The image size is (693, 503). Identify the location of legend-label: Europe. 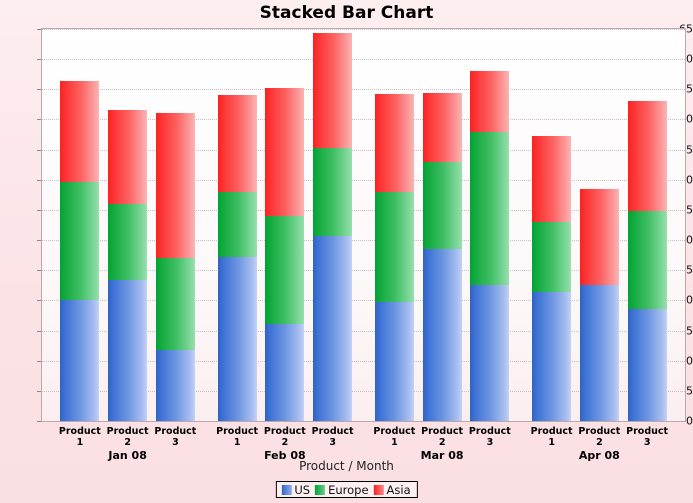
(348, 489).